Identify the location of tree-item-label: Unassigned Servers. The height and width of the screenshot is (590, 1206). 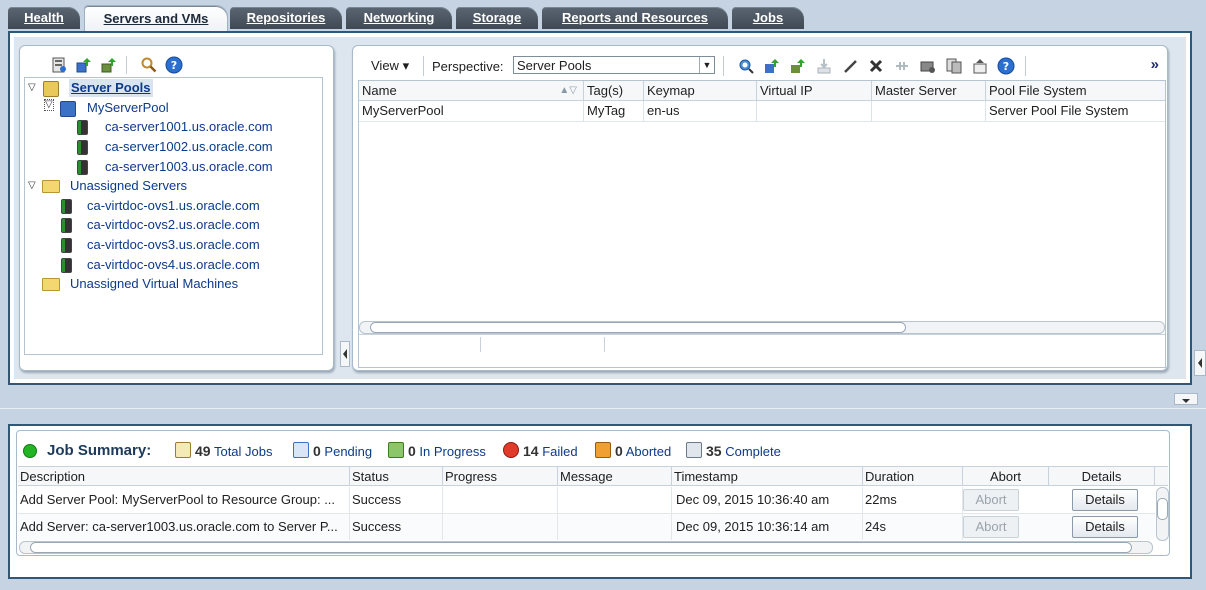
(129, 185).